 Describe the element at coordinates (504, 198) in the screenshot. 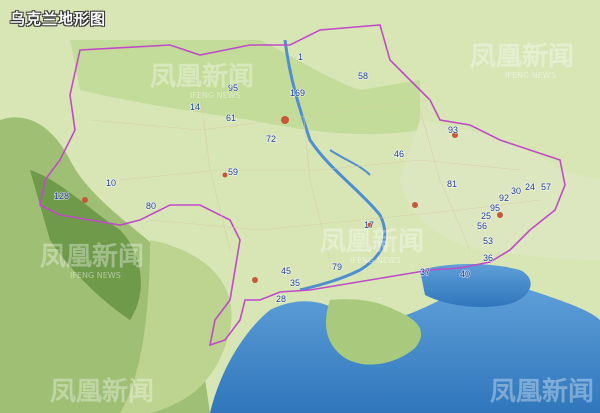

I see `region-number: 92` at that location.